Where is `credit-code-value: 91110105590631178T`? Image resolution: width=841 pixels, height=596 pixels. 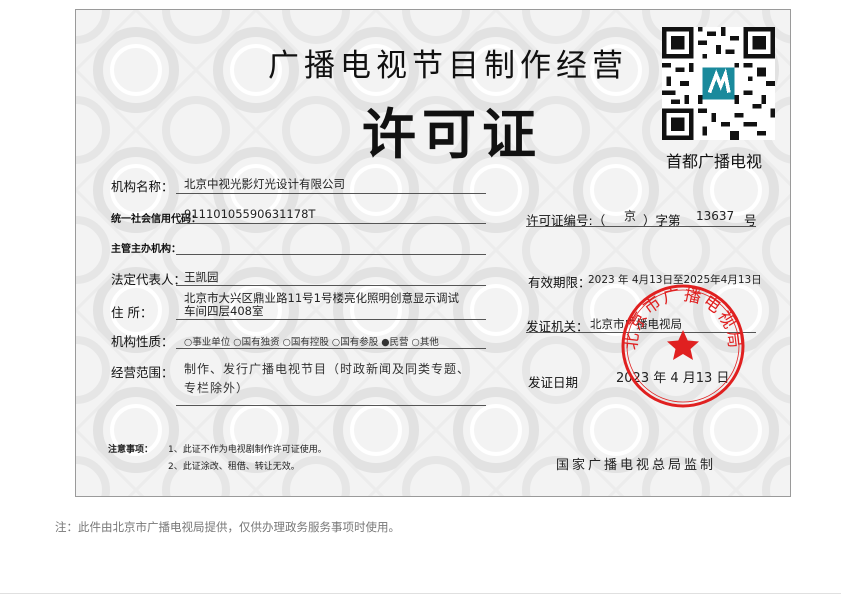
credit-code-value: 91110105590631178T is located at coordinates (250, 214).